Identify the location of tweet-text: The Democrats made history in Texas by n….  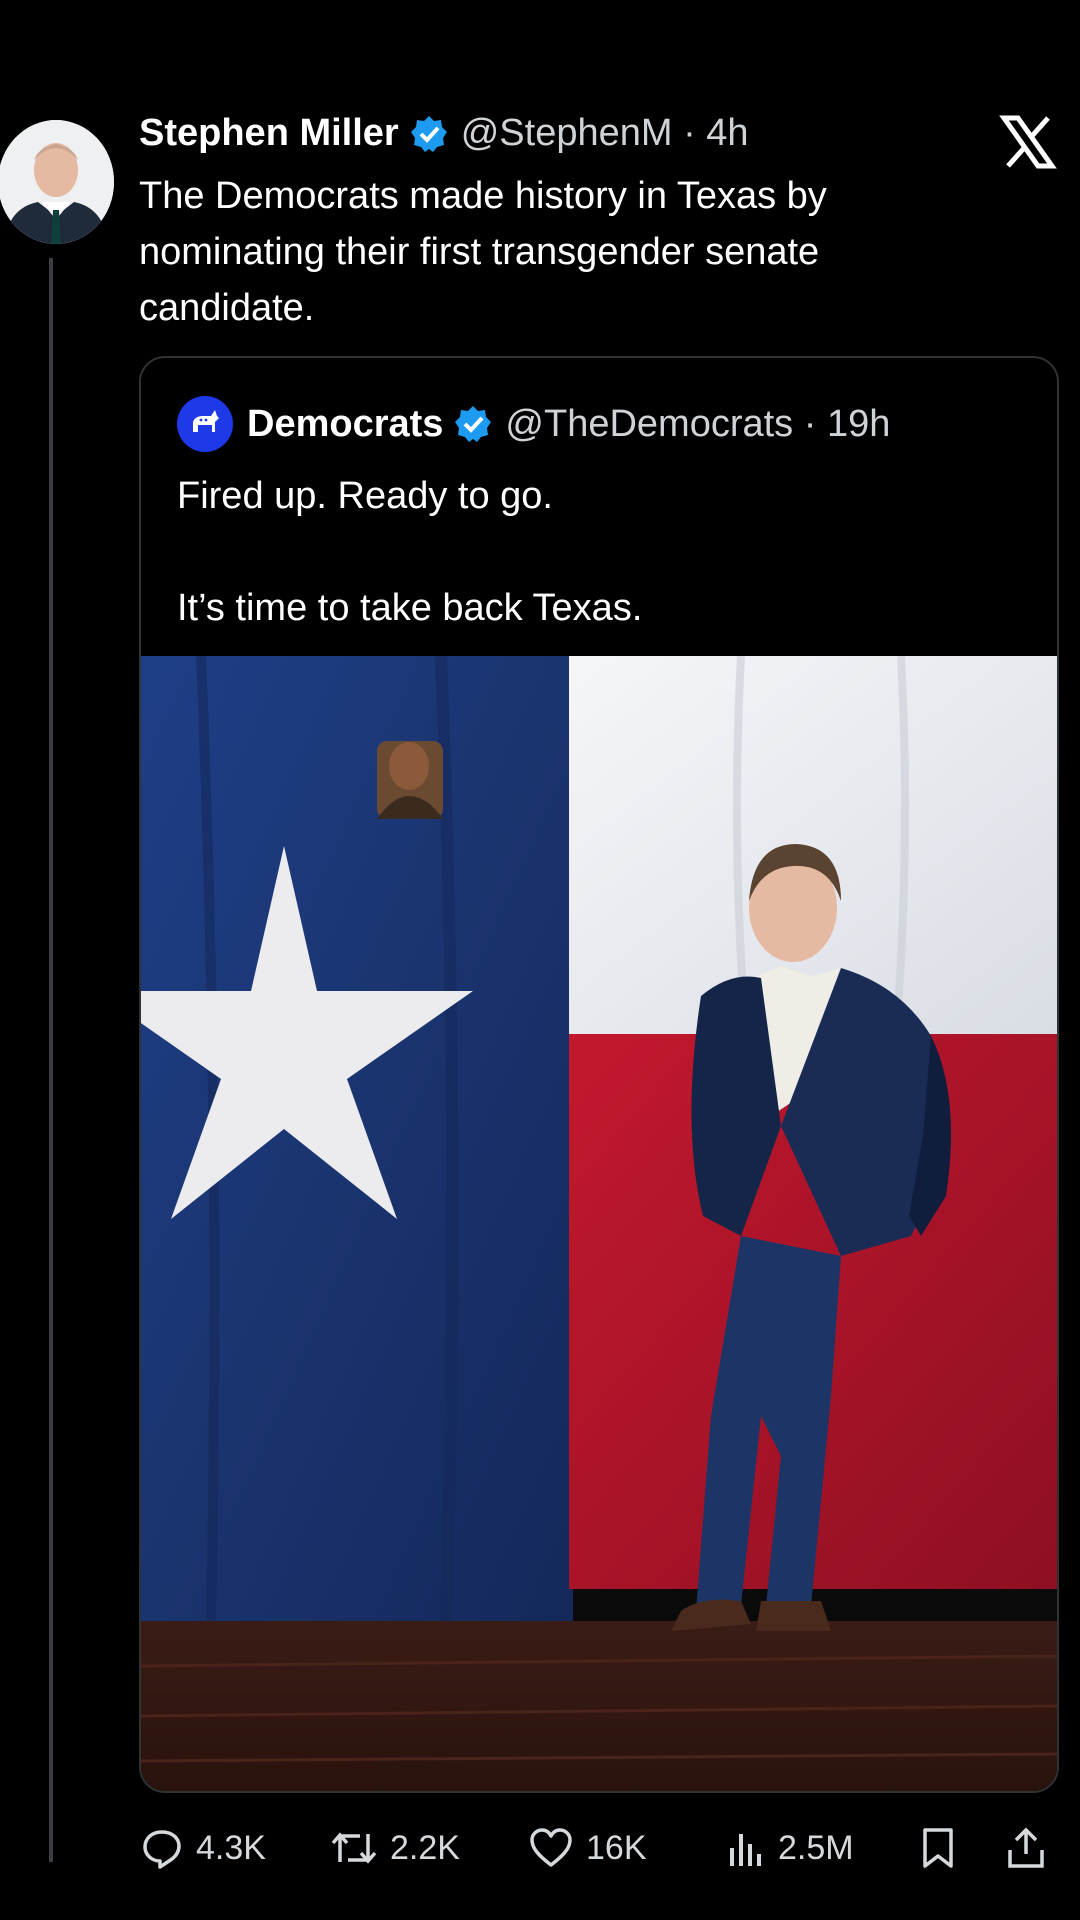
(483, 252).